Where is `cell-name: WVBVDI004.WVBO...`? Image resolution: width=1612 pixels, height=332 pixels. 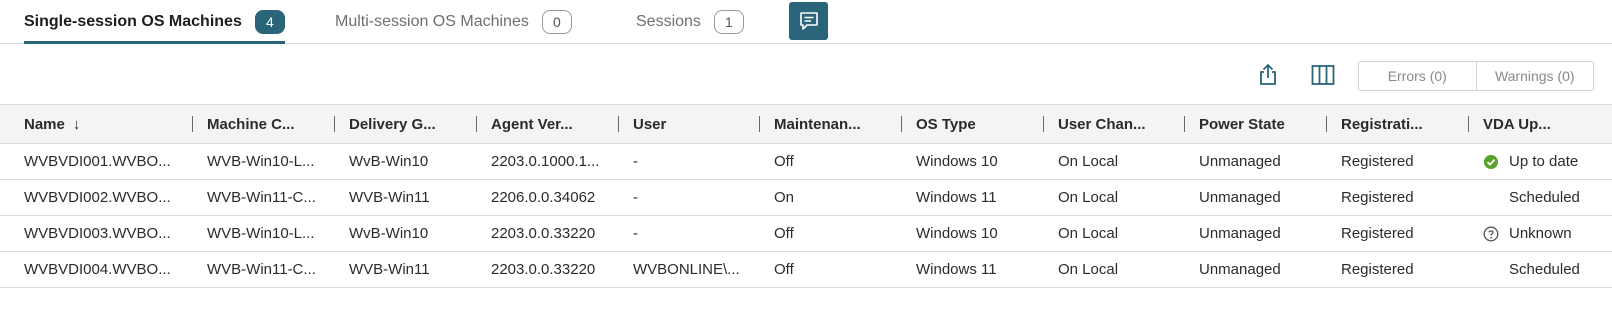
cell-name: WVBVDI004.WVBO... is located at coordinates (96, 269).